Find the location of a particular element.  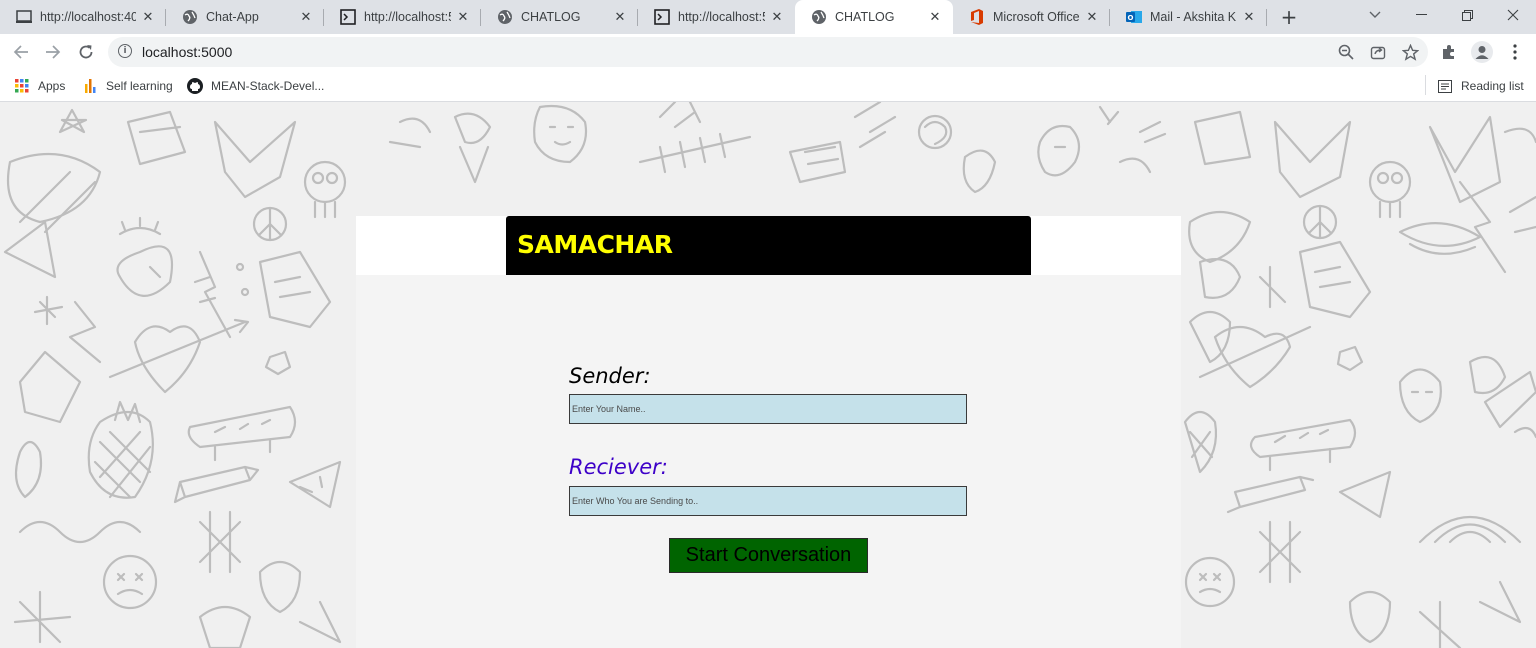

site-info-icon: i is located at coordinates (125, 51).